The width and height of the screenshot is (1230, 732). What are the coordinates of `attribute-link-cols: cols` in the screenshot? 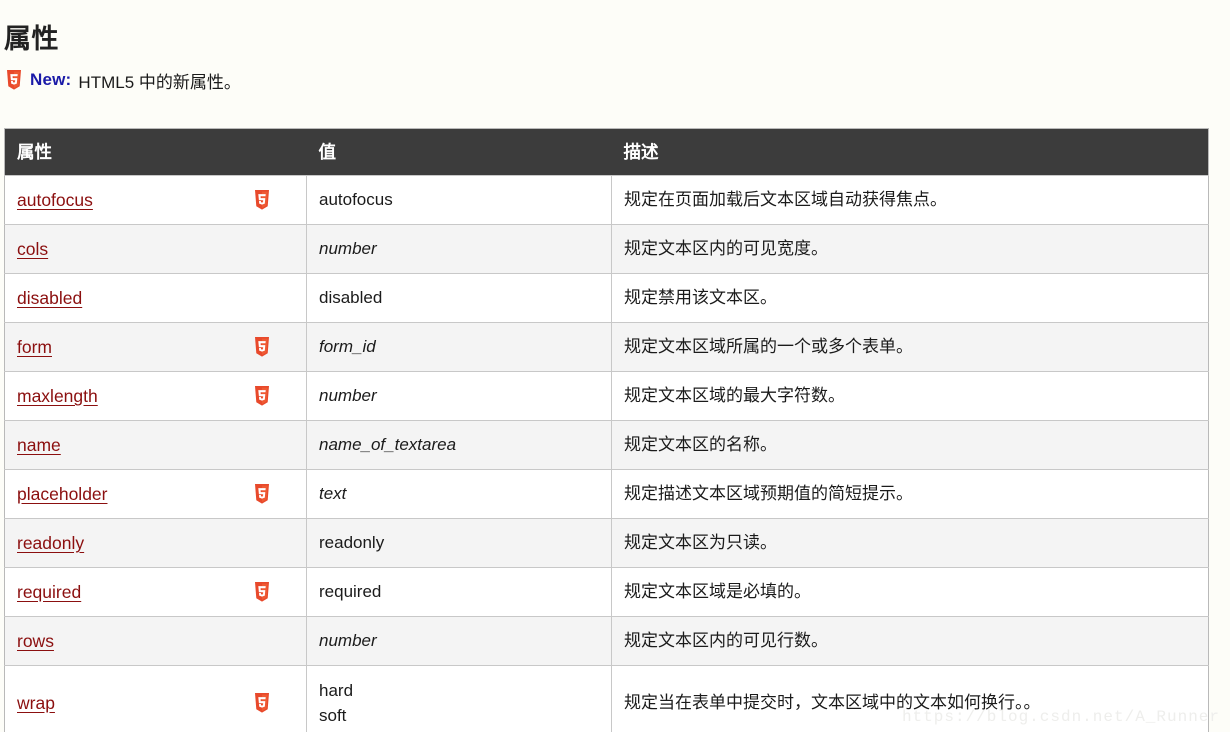 It's located at (32, 249).